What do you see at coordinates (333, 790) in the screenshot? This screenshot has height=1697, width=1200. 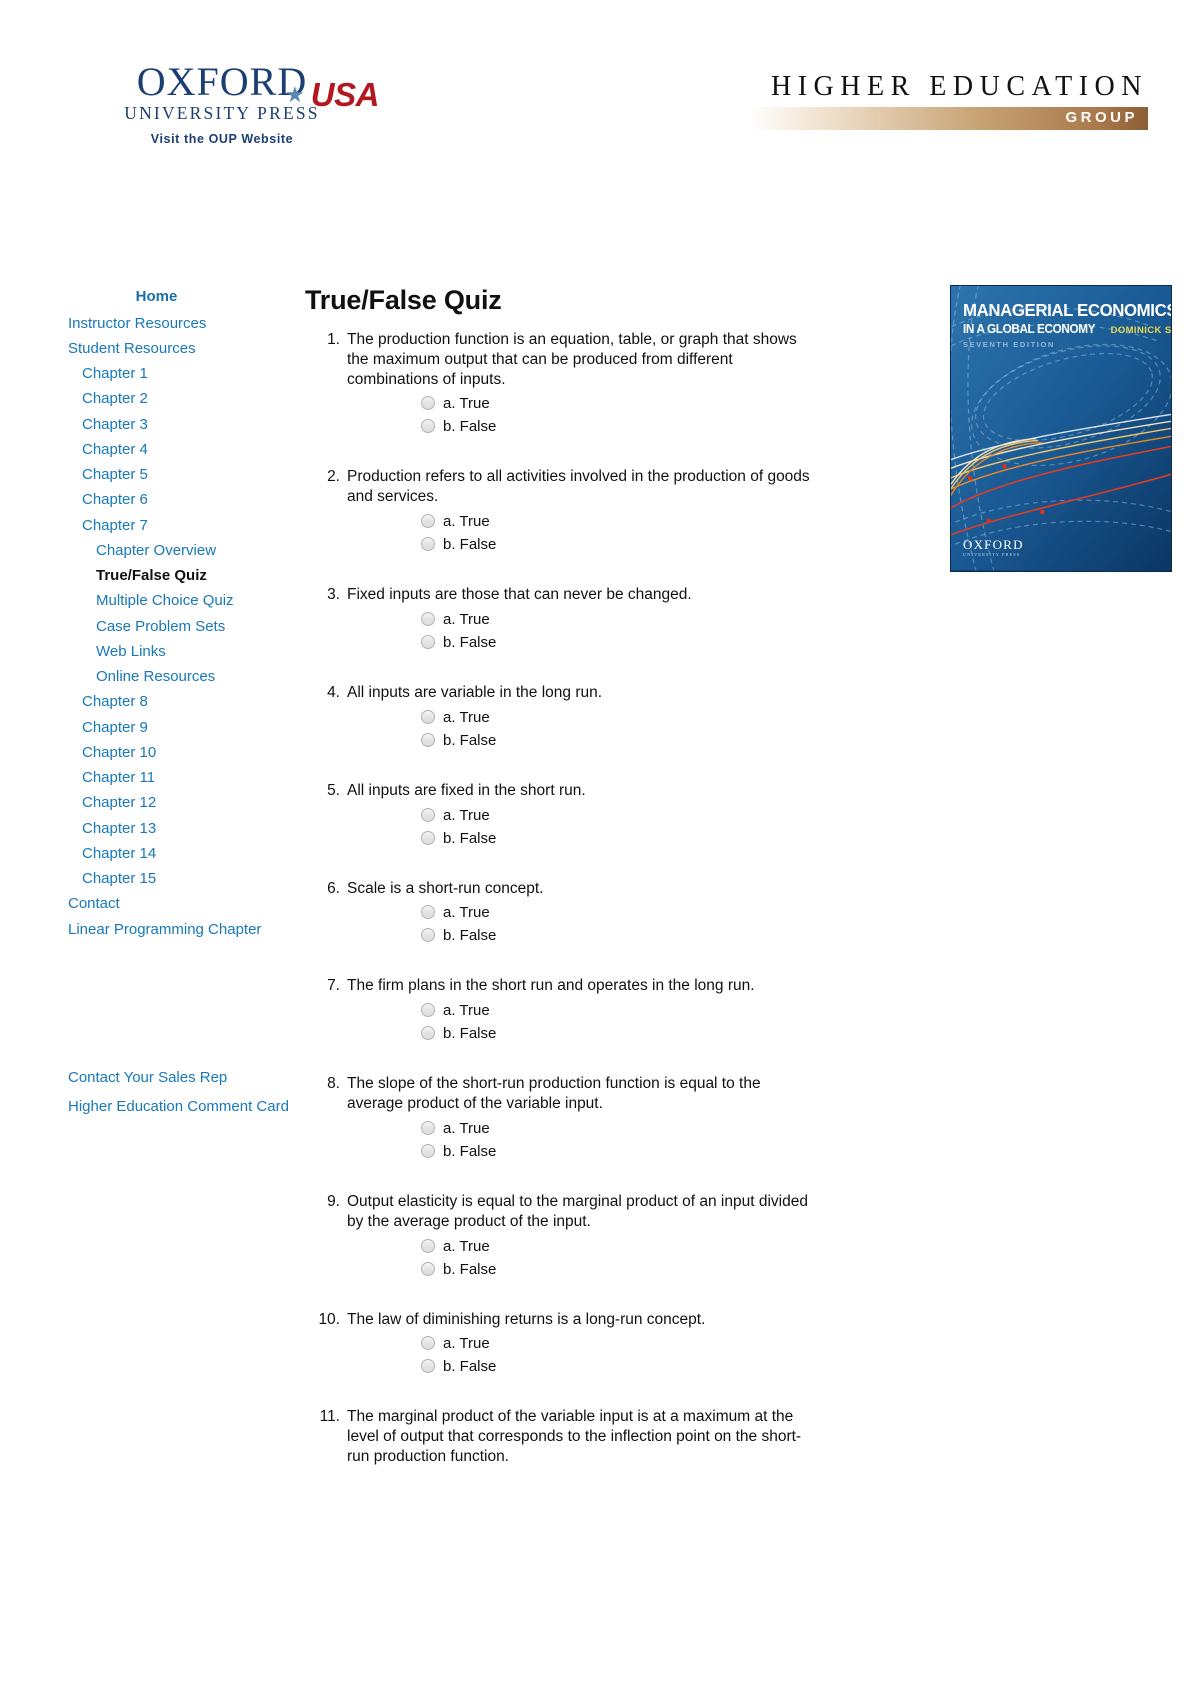 I see `question-number: 5.` at bounding box center [333, 790].